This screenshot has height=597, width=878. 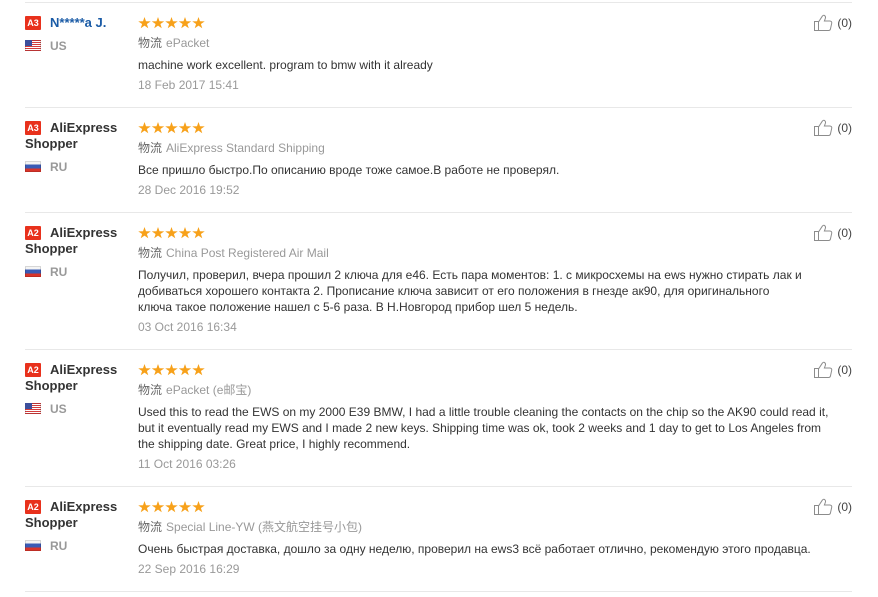 I want to click on reviewer-name-line: A3 N*****a J., so click(x=80, y=23).